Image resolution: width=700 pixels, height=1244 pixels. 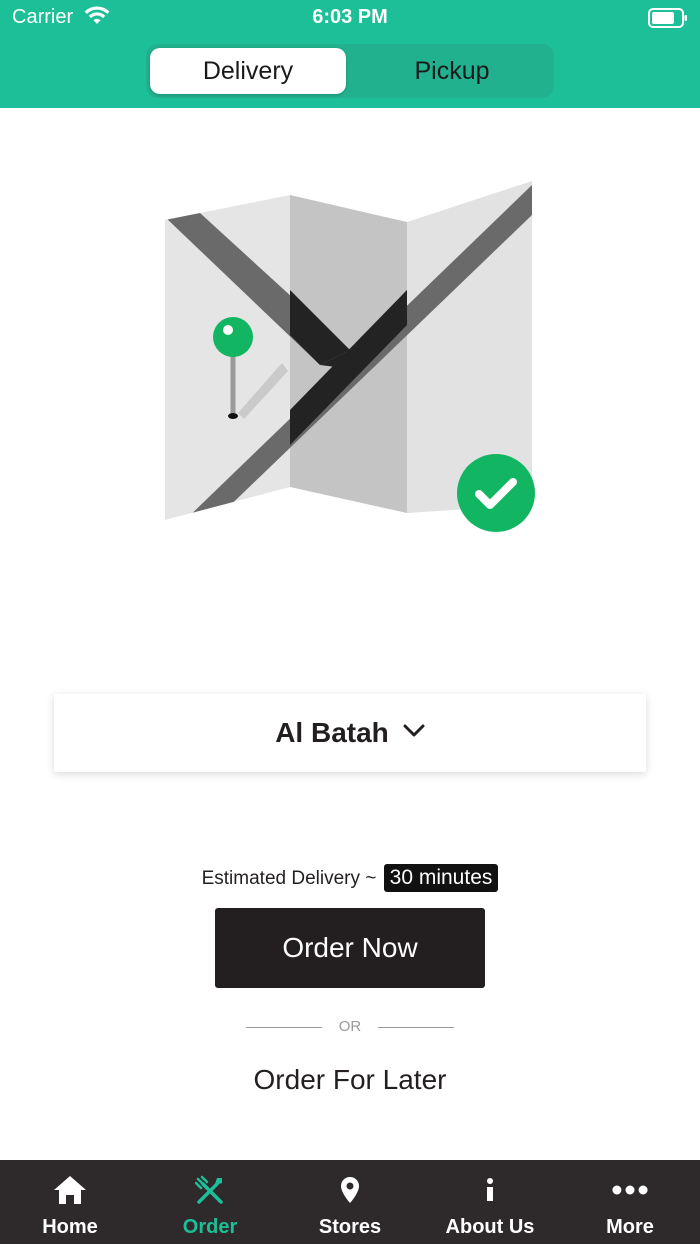 I want to click on tab-bar: Home Order Stores About Us More, so click(x=350, y=1202).